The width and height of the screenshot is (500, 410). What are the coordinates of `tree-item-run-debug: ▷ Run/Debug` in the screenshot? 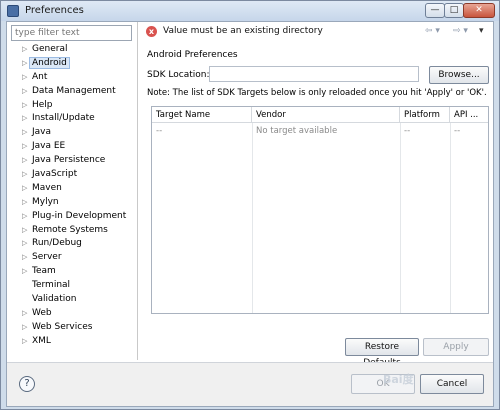 It's located at (72, 244).